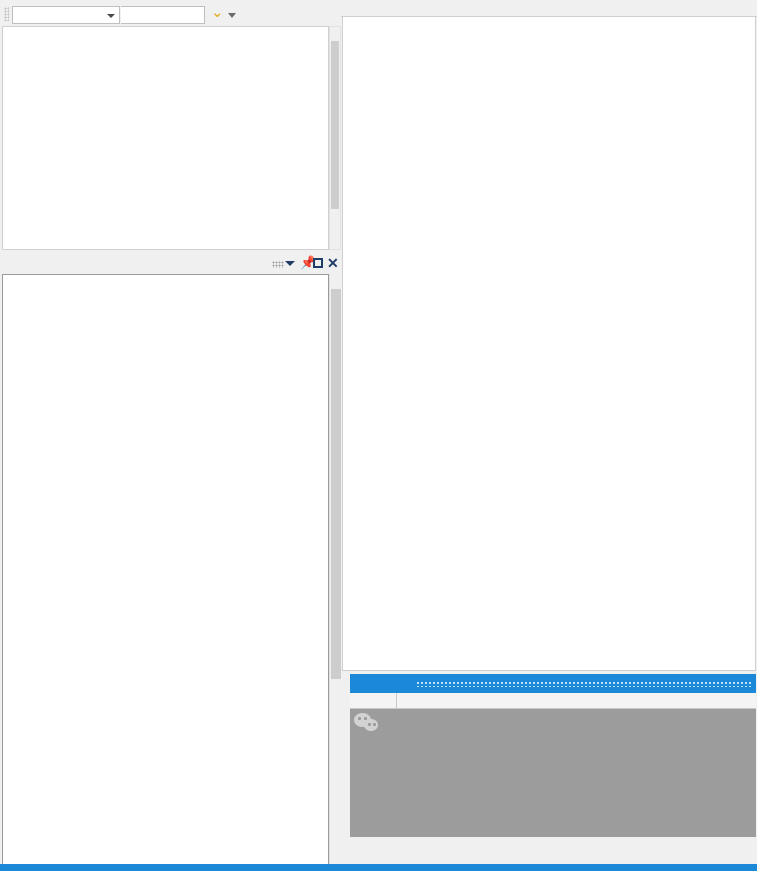 The image size is (757, 871). What do you see at coordinates (418, 723) in the screenshot?
I see `watermark` at bounding box center [418, 723].